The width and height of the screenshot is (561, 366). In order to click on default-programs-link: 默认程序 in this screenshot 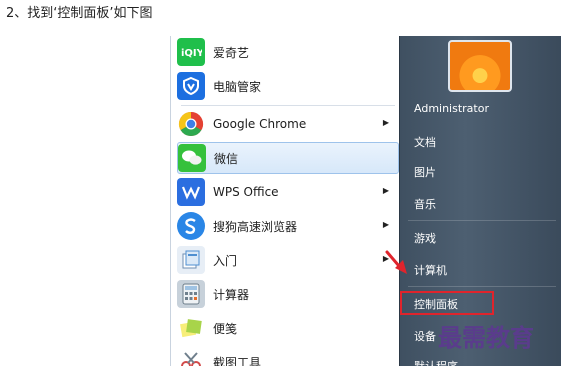, I will do `click(436, 362)`.